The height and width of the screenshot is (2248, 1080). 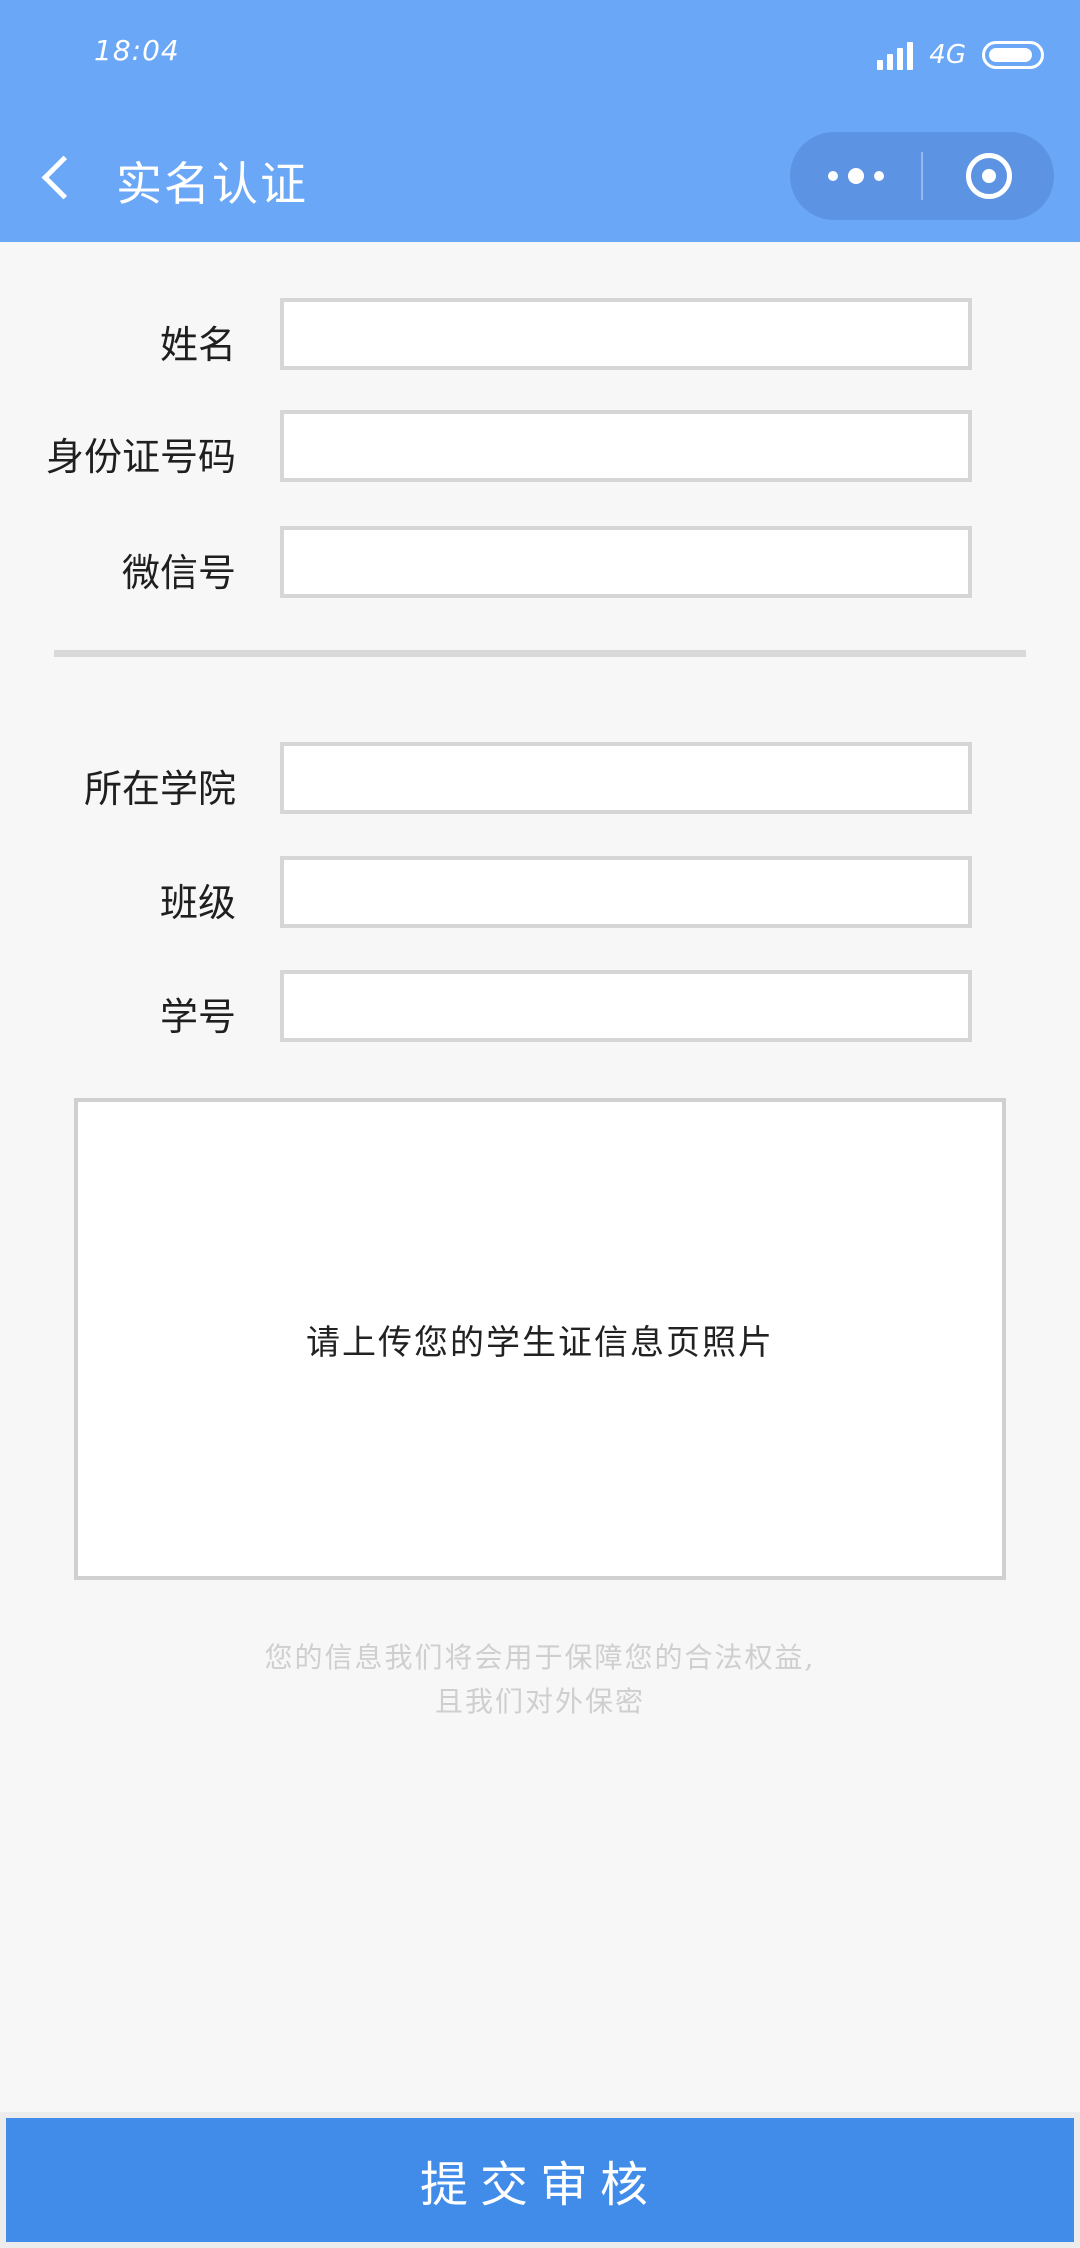 What do you see at coordinates (832, 176) in the screenshot?
I see `more-dots-icon` at bounding box center [832, 176].